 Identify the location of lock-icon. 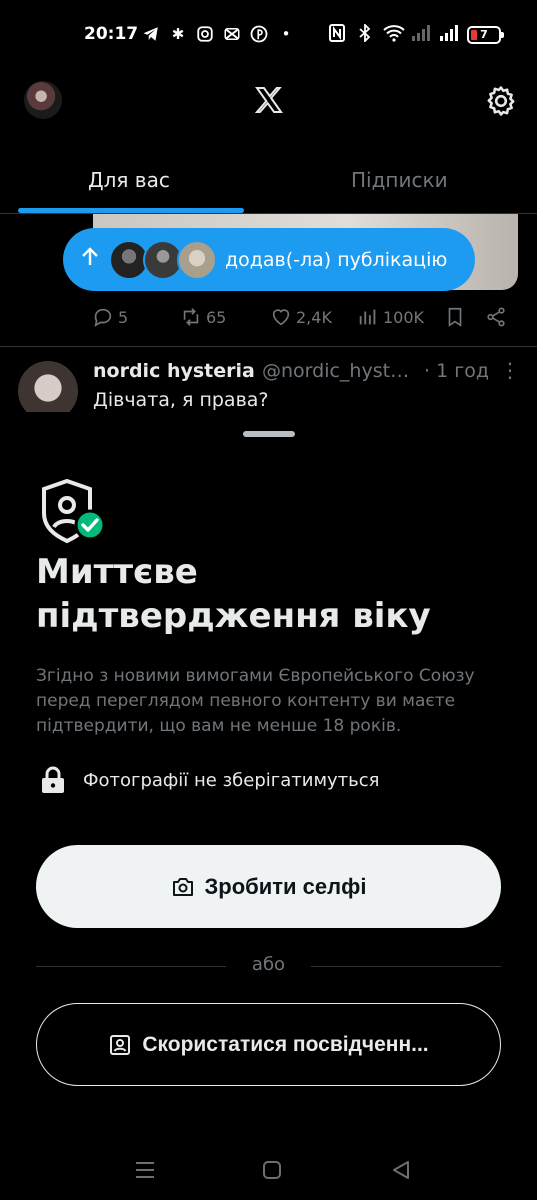
(53, 779).